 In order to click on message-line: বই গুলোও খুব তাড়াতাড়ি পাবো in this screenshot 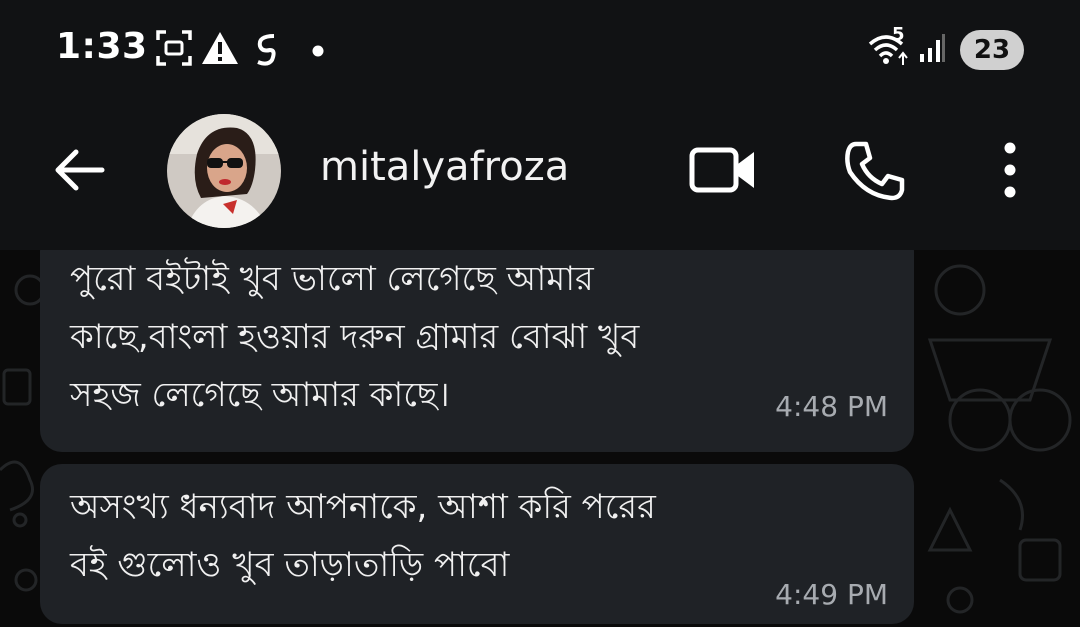, I will do `click(290, 565)`.